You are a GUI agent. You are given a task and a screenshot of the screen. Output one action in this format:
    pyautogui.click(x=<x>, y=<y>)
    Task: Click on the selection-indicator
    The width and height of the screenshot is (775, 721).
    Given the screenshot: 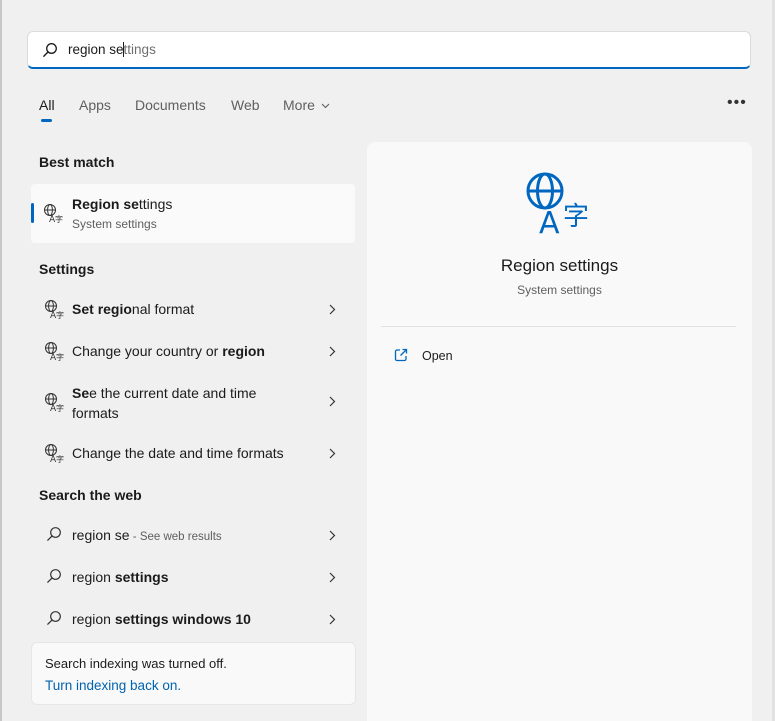 What is the action you would take?
    pyautogui.click(x=32, y=213)
    